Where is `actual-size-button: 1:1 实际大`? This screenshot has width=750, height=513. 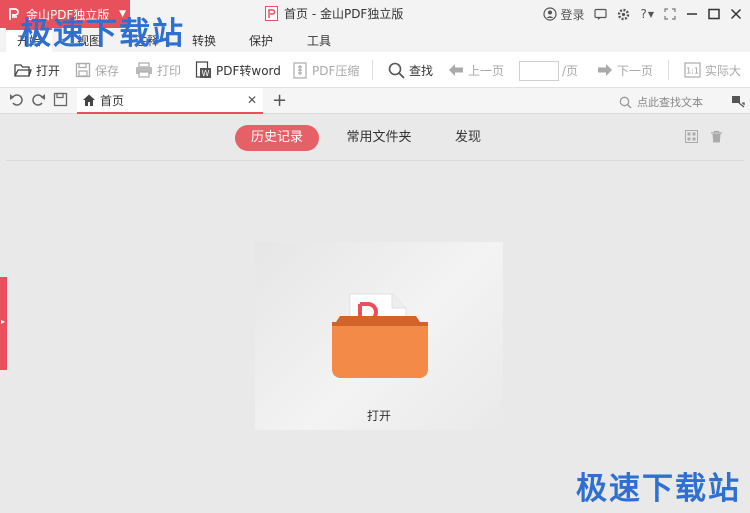 actual-size-button: 1:1 实际大 is located at coordinates (712, 70).